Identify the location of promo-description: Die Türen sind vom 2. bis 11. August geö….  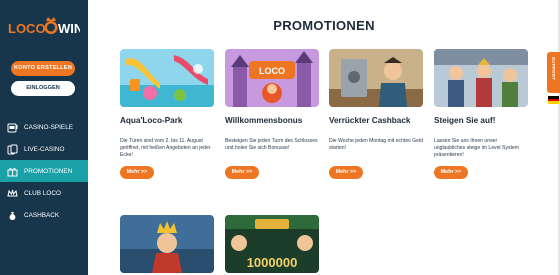
(165, 148).